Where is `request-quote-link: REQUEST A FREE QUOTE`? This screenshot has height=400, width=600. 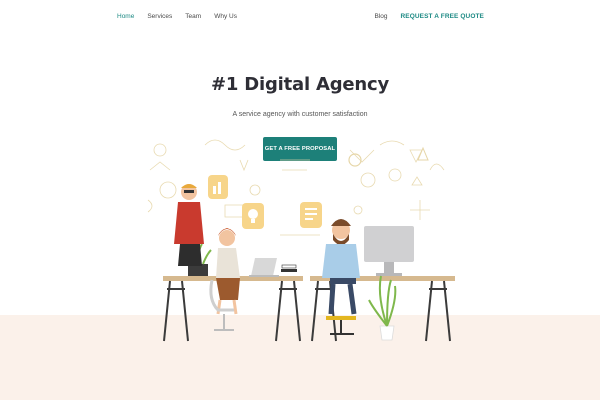
request-quote-link: REQUEST A FREE QUOTE is located at coordinates (443, 16).